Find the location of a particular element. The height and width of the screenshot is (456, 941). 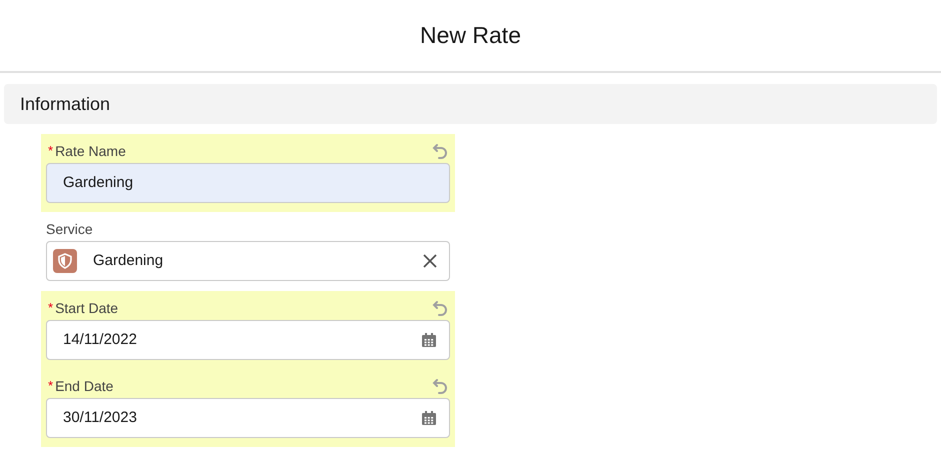

date-field: 30/11/2023 is located at coordinates (248, 418).